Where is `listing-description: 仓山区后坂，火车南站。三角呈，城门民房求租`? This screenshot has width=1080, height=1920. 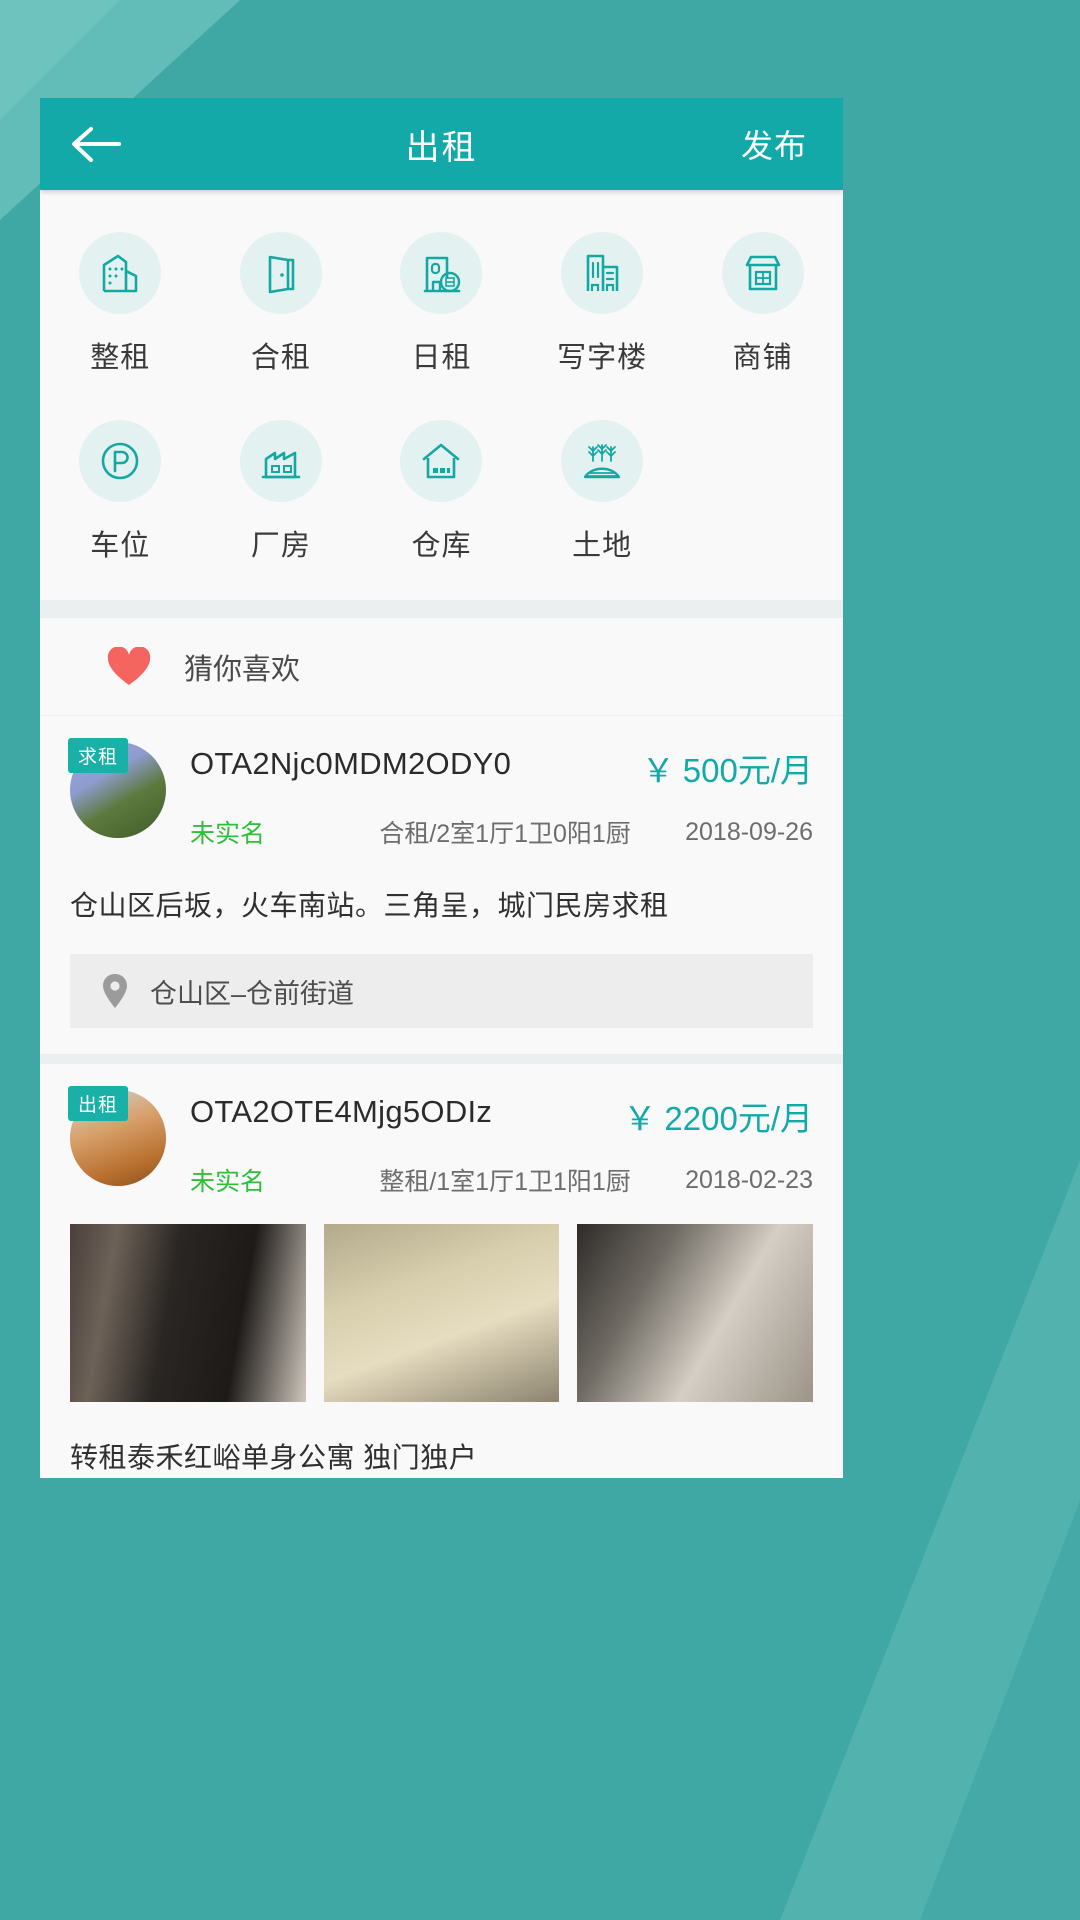 listing-description: 仓山区后坂，火车南站。三角呈，城门民房求租 is located at coordinates (369, 905).